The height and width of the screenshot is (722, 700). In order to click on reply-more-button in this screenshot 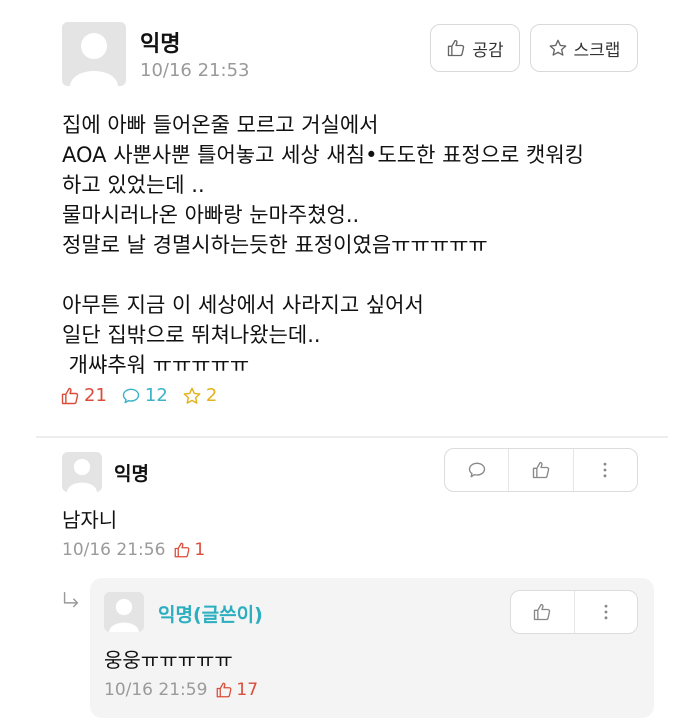, I will do `click(606, 612)`.